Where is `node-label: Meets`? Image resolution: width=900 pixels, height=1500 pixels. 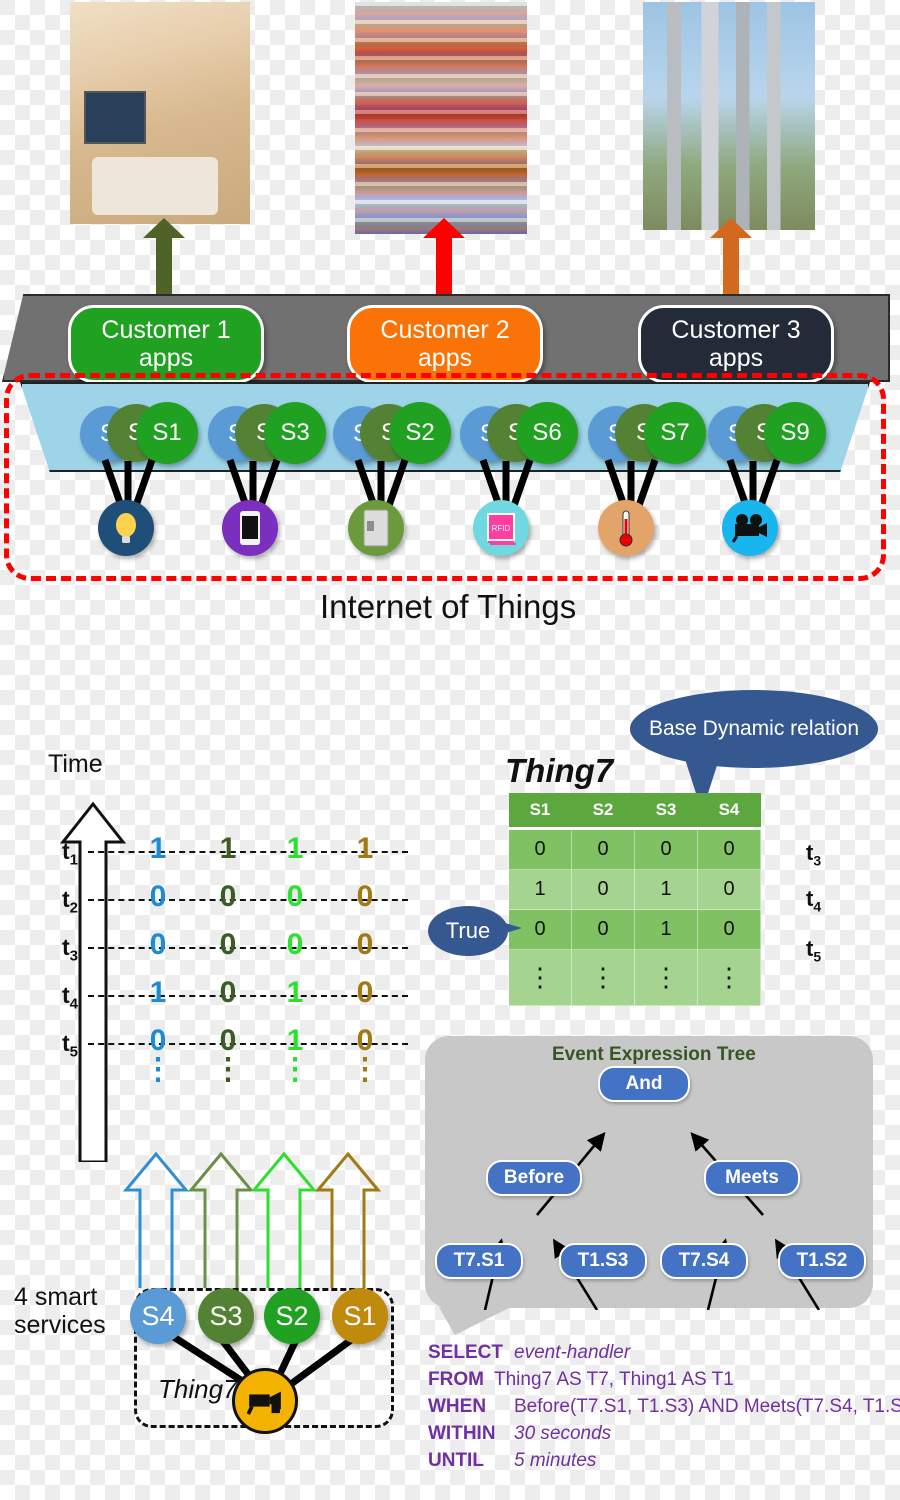
node-label: Meets is located at coordinates (752, 1177).